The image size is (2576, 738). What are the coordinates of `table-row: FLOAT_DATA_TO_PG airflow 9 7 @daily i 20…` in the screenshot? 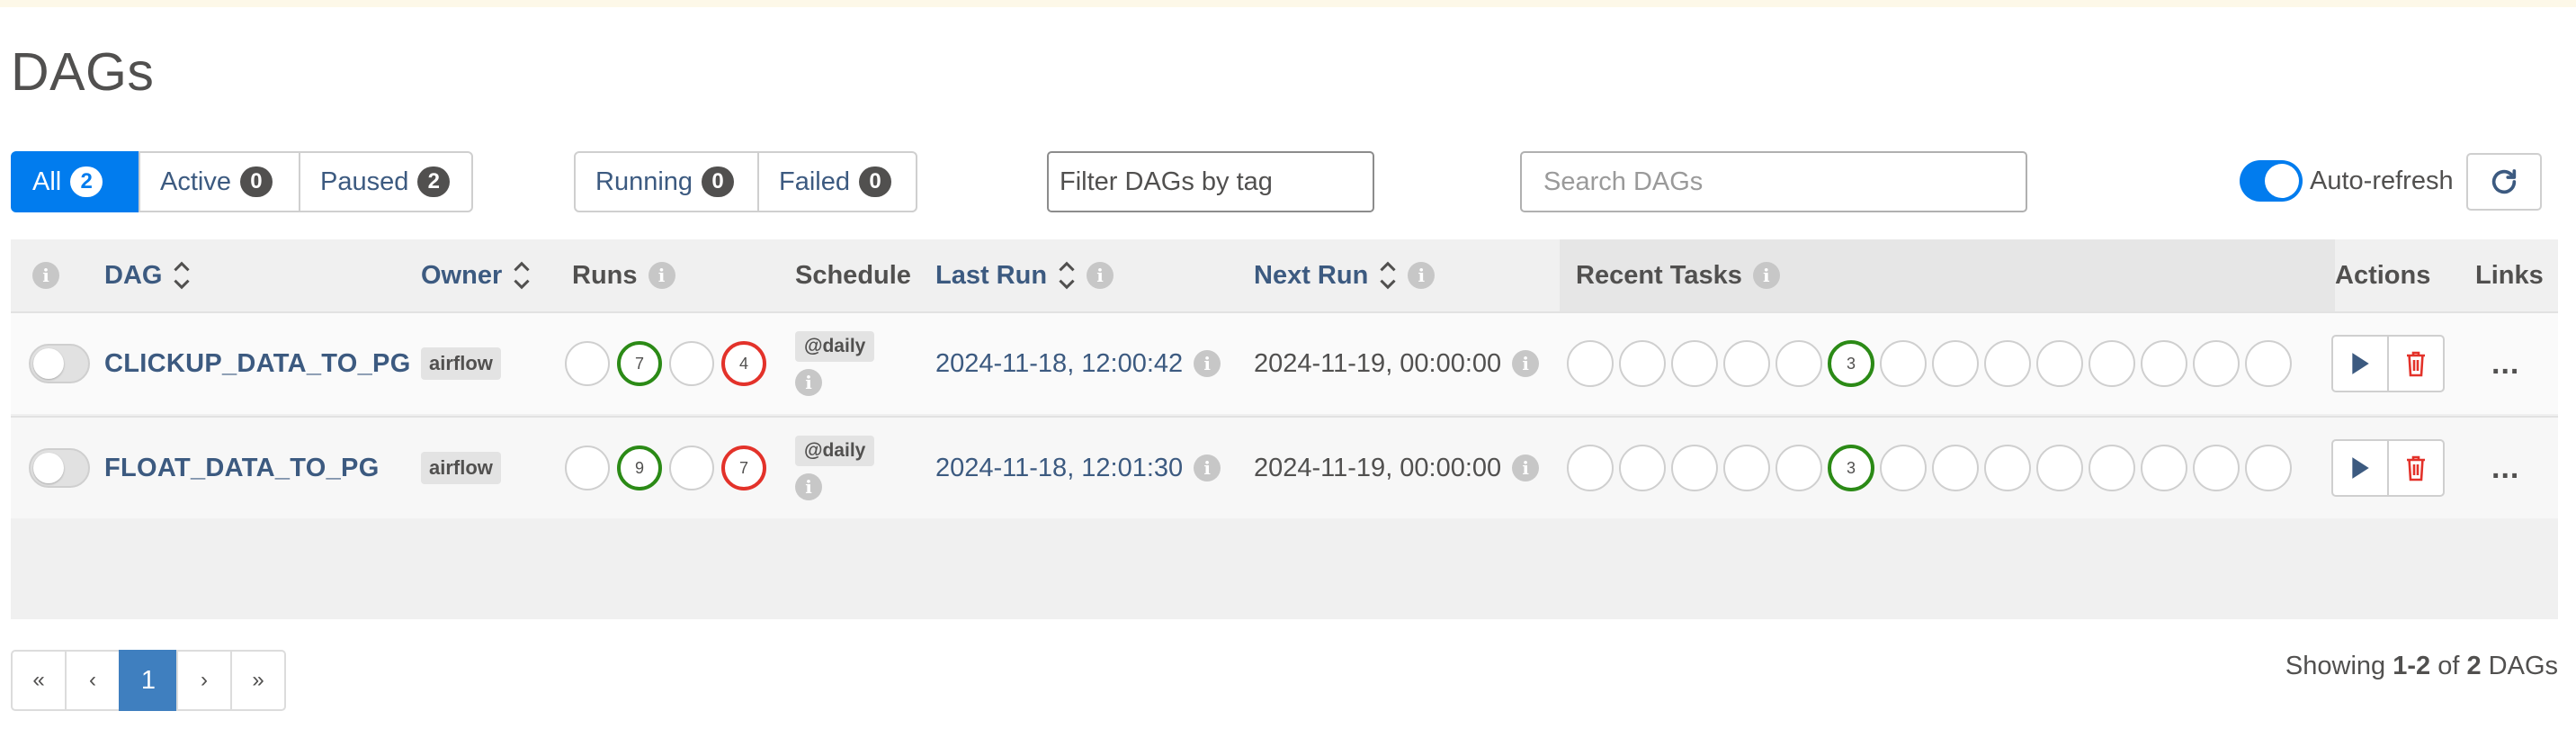 It's located at (1284, 467).